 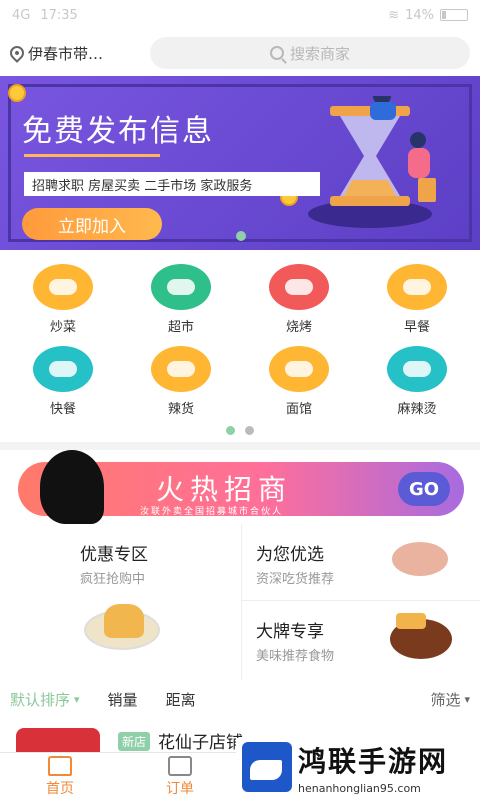 I want to click on home-icon, so click(x=60, y=765).